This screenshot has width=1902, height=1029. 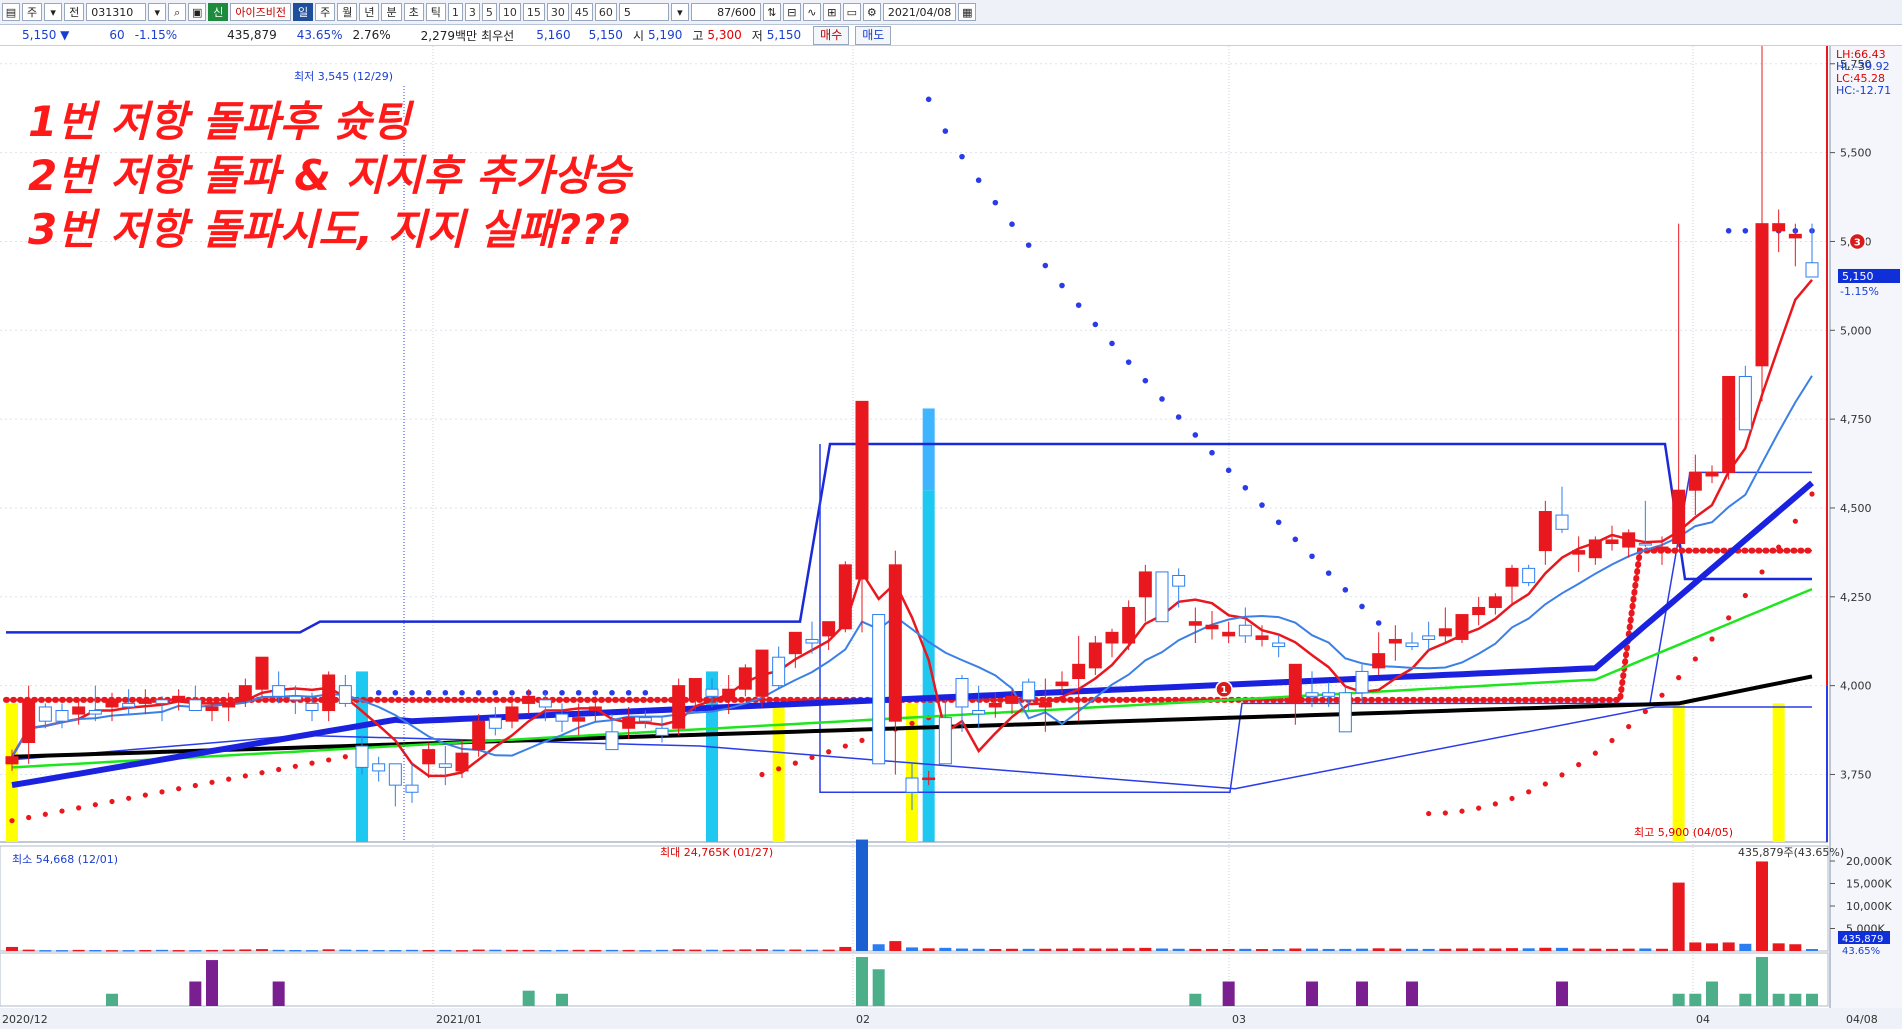 What do you see at coordinates (347, 12) in the screenshot?
I see `period-monthly: 월` at bounding box center [347, 12].